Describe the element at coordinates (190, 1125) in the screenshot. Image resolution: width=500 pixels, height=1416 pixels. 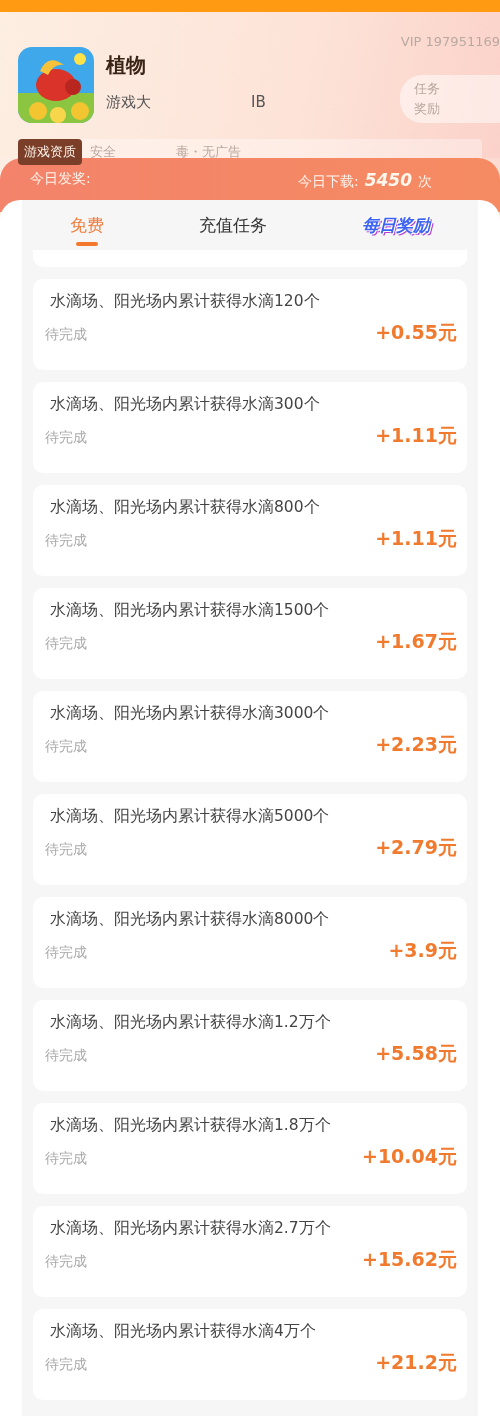
I see `task-title: 水滴场、阳光场内累计获得水滴1.8万个` at that location.